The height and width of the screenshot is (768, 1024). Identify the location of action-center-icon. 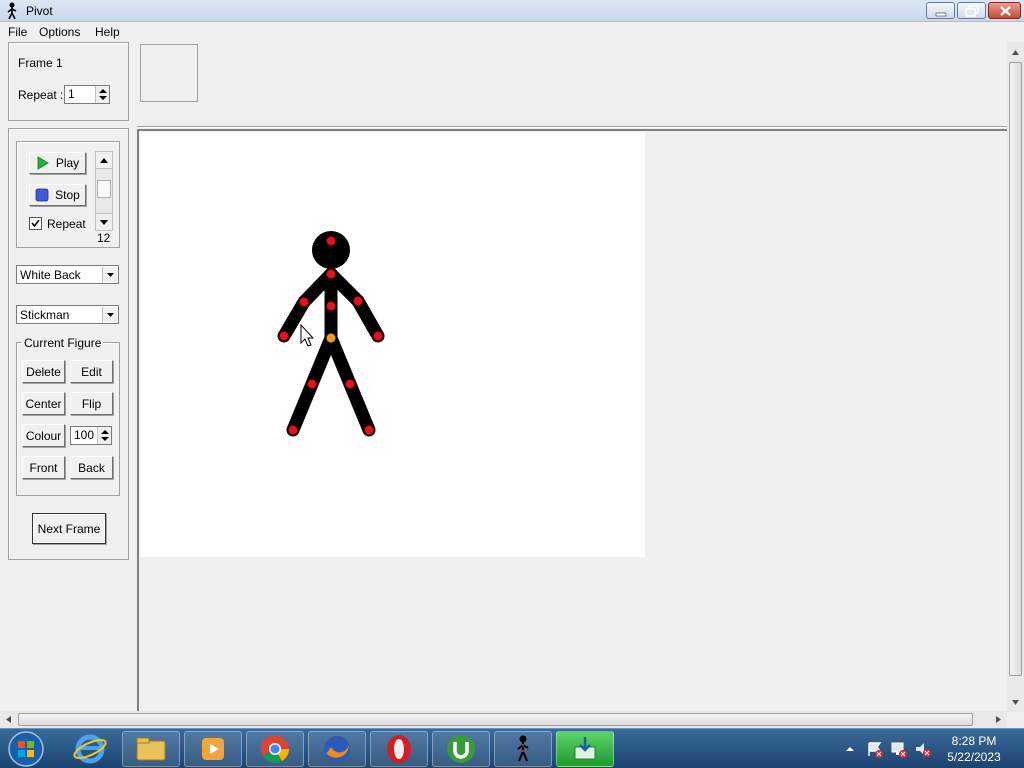
(875, 749).